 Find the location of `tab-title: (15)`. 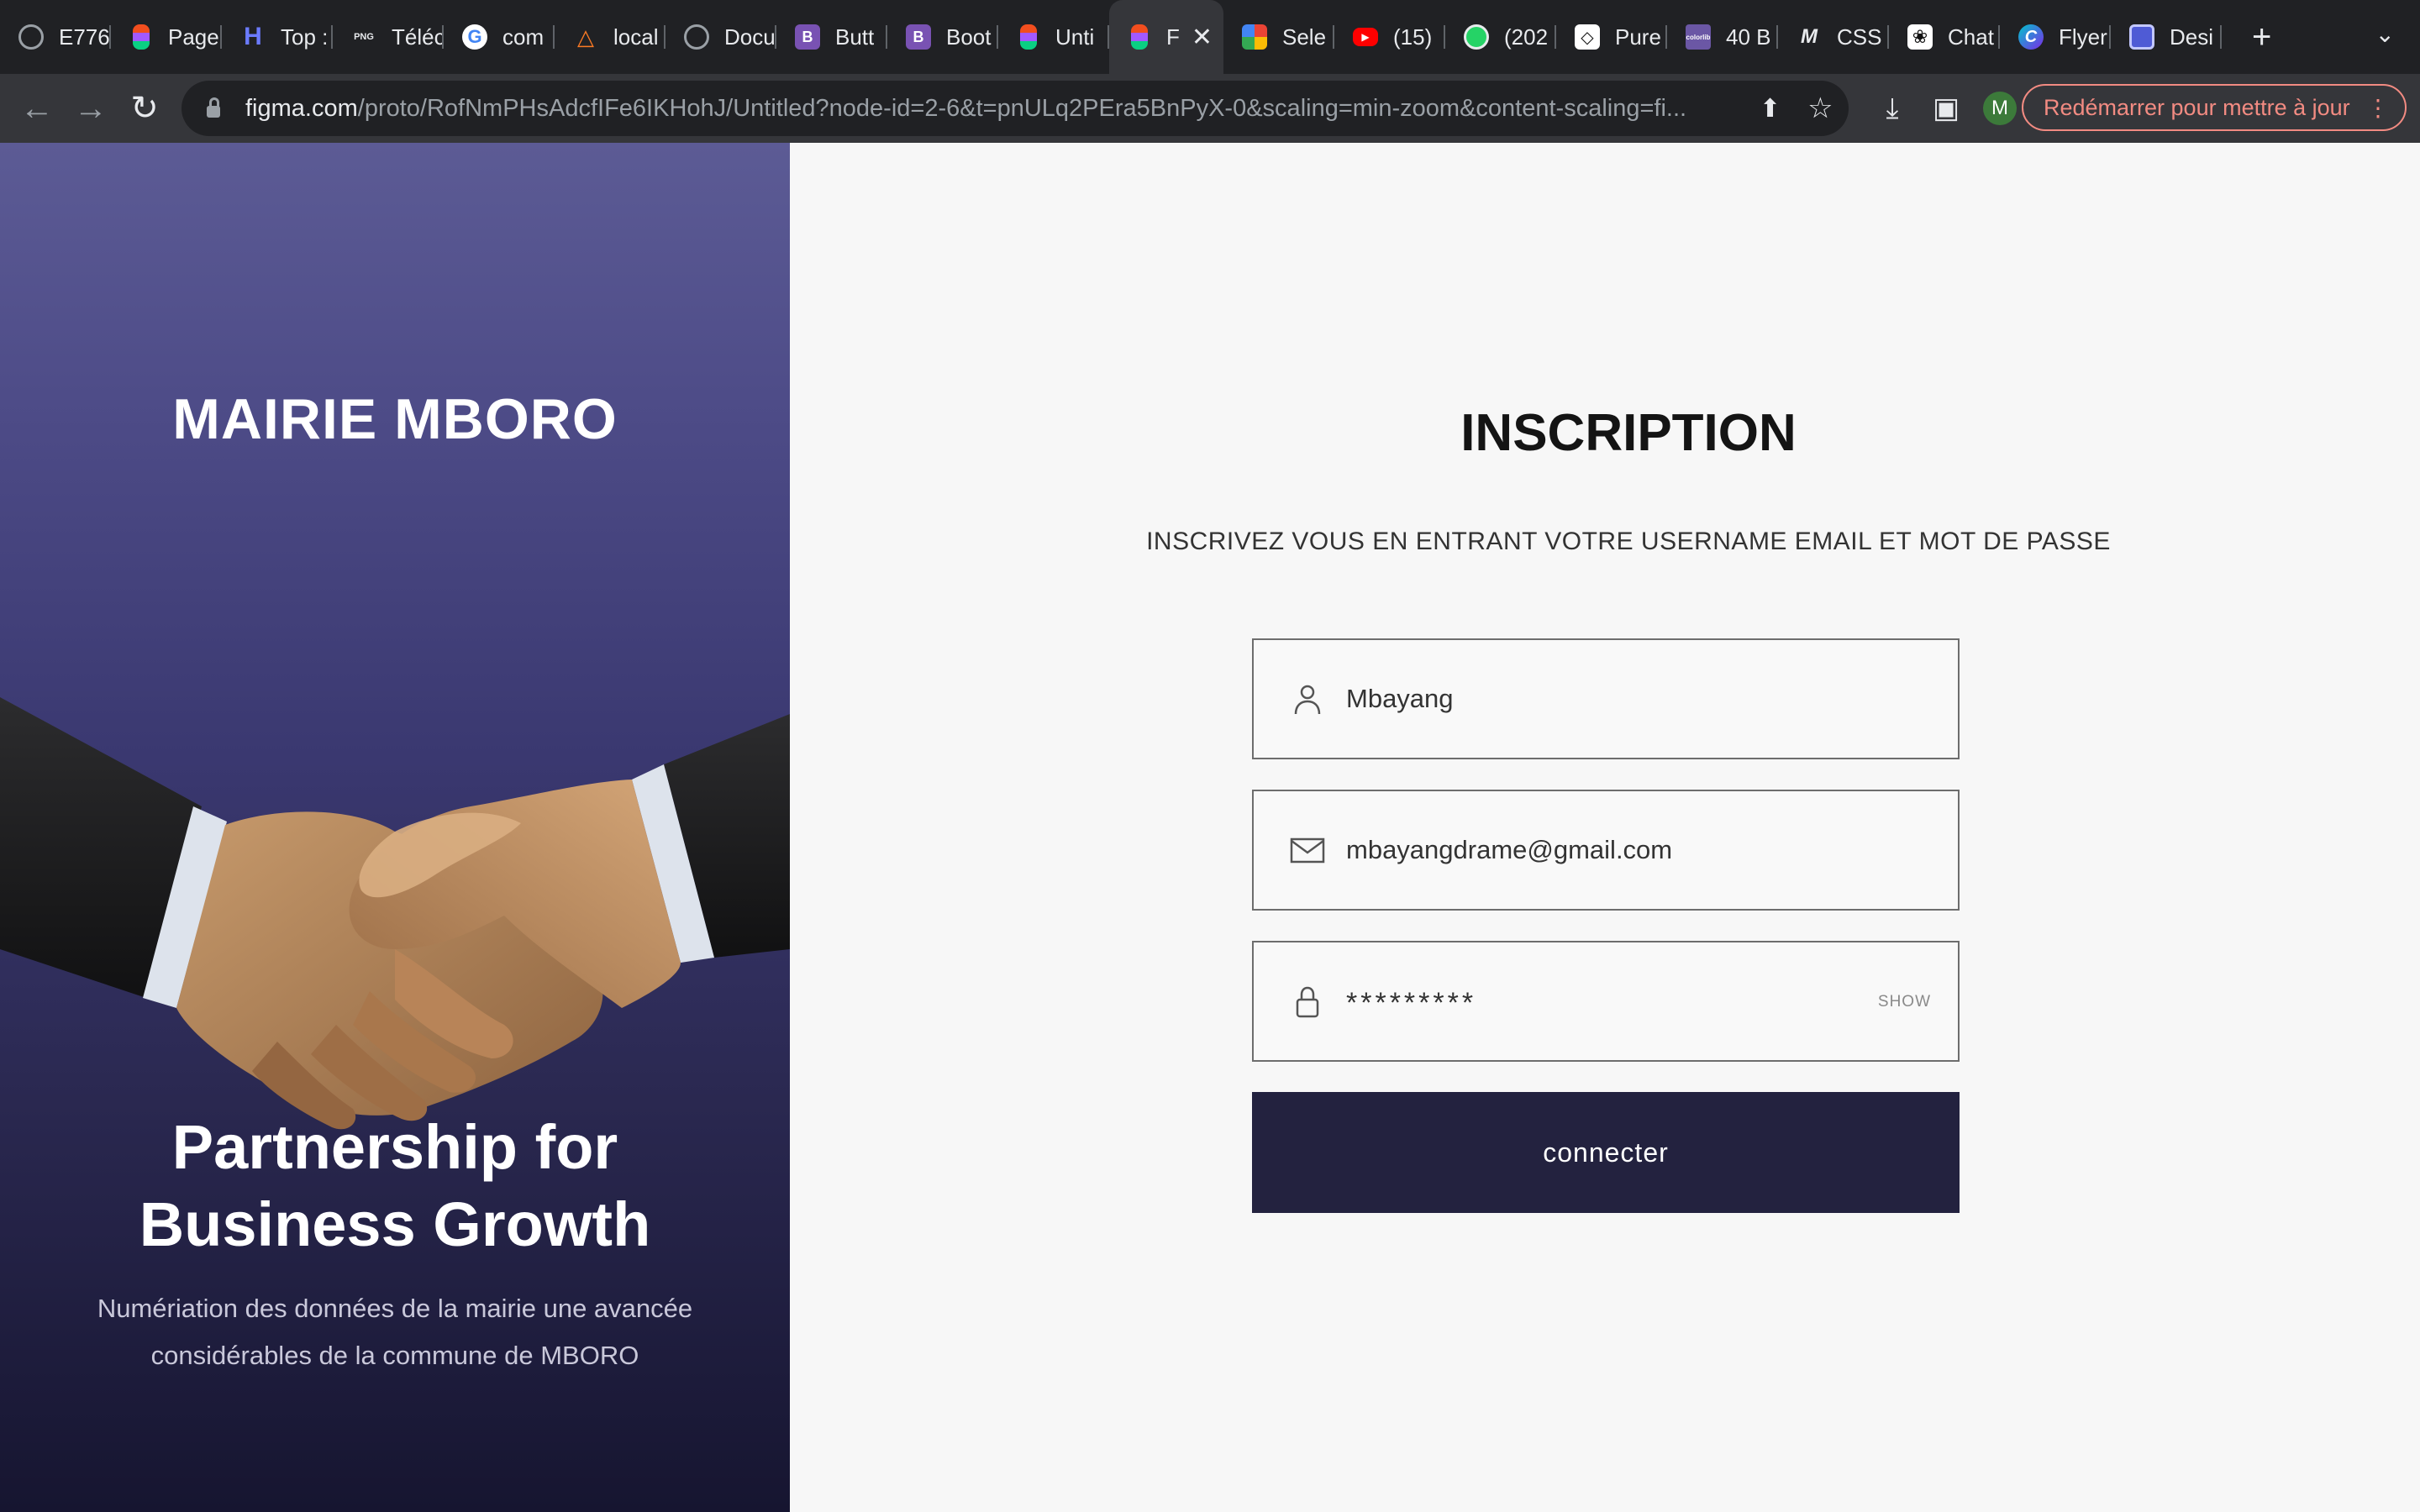

tab-title: (15) is located at coordinates (1413, 37).